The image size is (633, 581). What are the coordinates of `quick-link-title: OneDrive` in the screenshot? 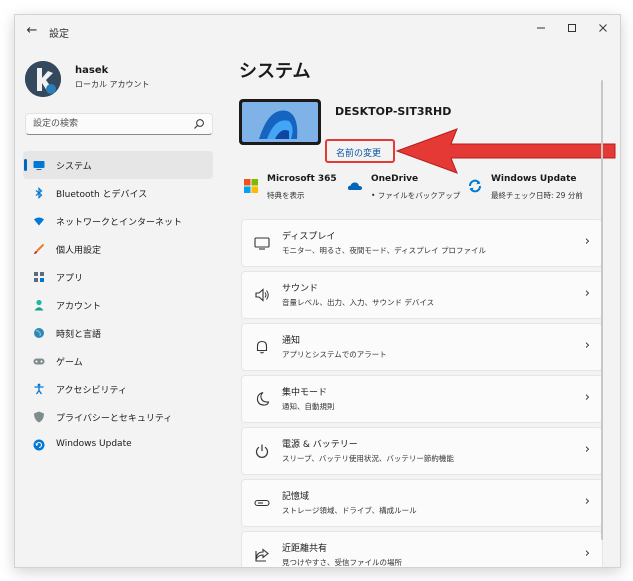 It's located at (395, 179).